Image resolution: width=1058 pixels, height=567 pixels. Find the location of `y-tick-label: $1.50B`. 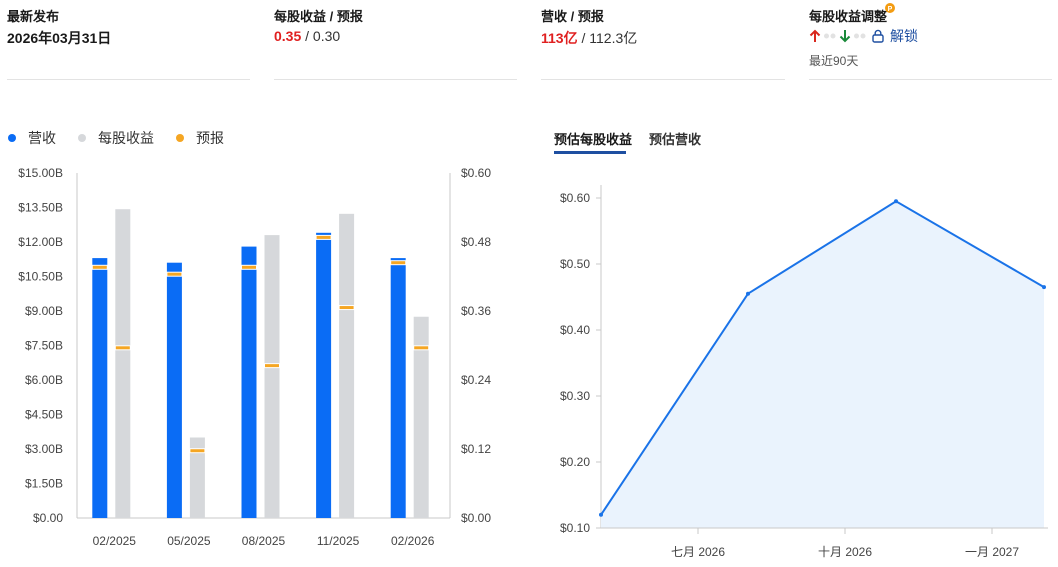

y-tick-label: $1.50B is located at coordinates (44, 484).